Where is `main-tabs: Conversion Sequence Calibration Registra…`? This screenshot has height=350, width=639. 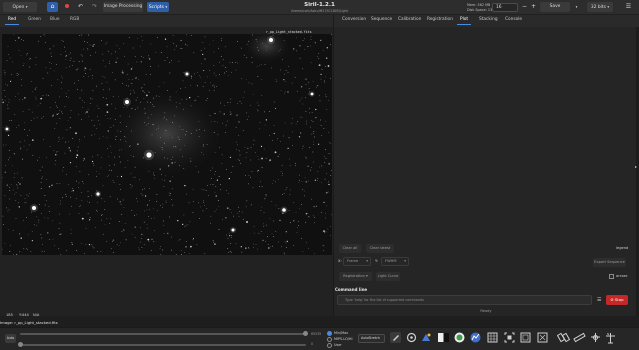
main-tabs: Conversion Sequence Calibration Registra… is located at coordinates (486, 21).